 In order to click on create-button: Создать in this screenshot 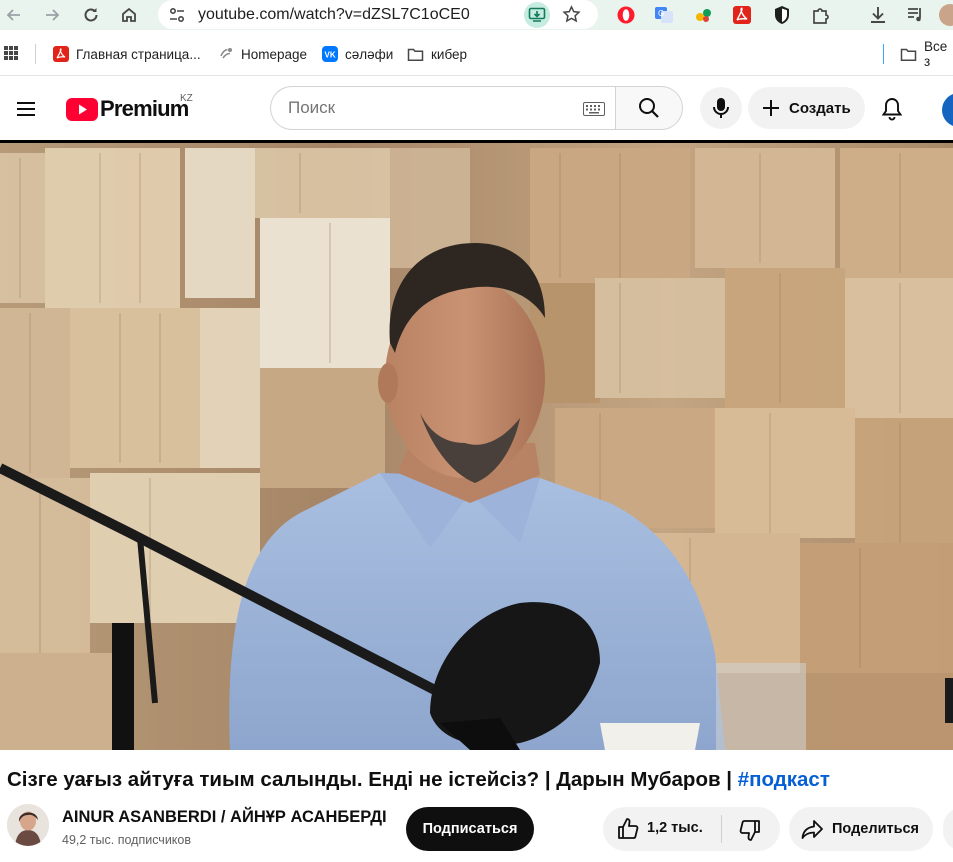, I will do `click(806, 108)`.